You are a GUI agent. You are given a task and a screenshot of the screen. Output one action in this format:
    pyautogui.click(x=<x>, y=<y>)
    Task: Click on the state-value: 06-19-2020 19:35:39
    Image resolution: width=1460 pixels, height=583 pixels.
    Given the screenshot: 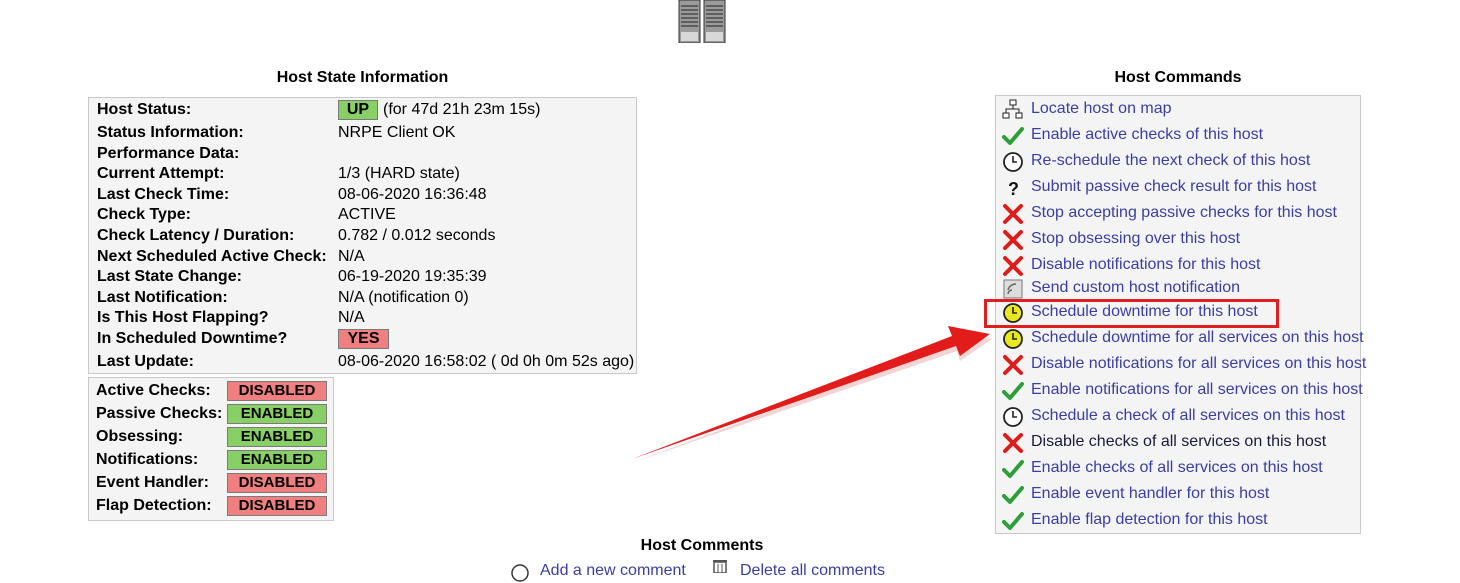 What is the action you would take?
    pyautogui.click(x=412, y=276)
    